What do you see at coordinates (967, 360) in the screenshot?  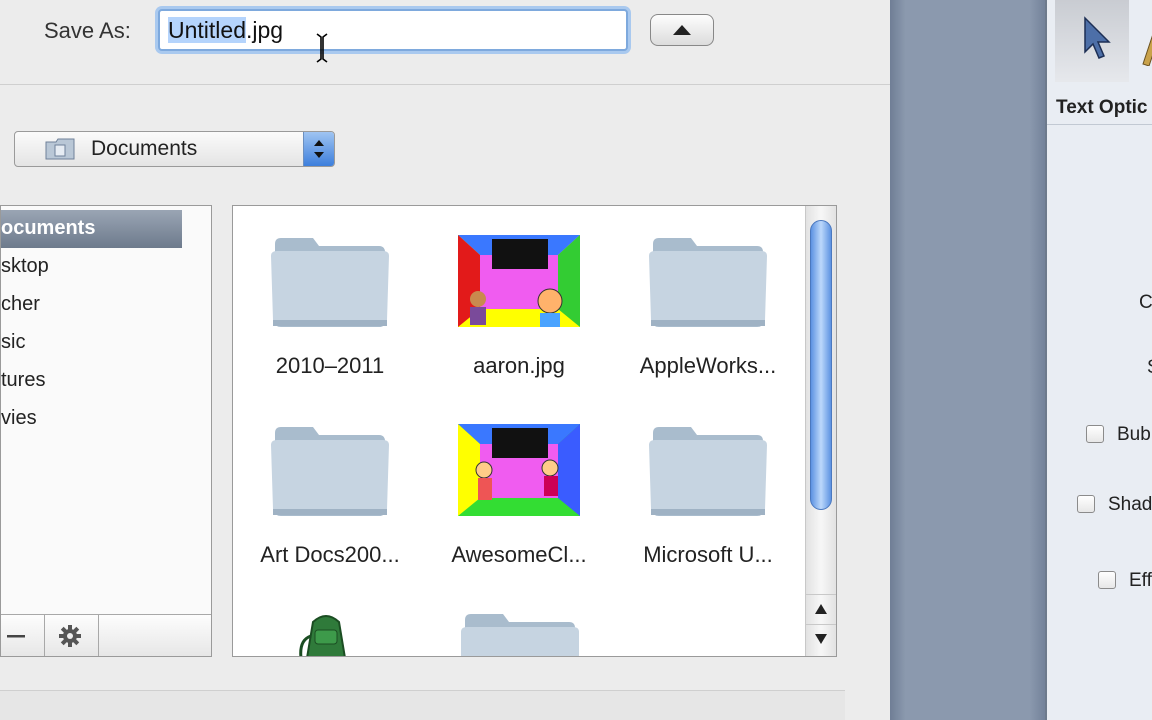 I see `desktop-background` at bounding box center [967, 360].